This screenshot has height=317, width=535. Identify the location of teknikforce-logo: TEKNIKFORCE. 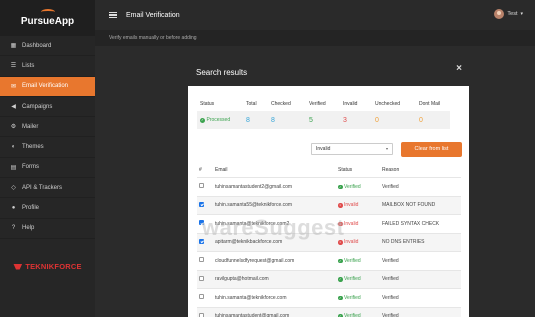
(47, 266).